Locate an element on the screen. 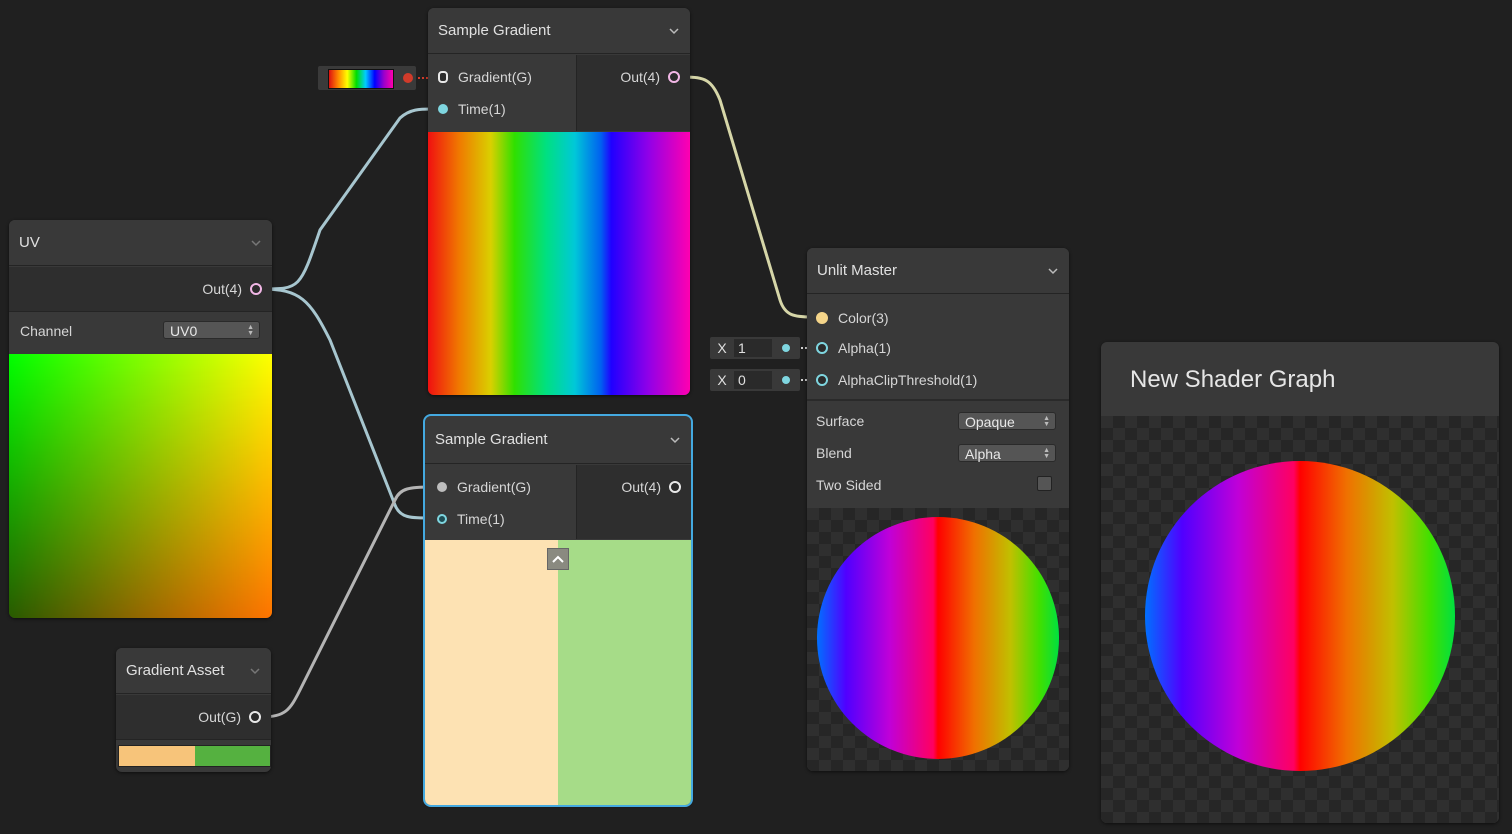 The width and height of the screenshot is (1512, 834). alpha-axis-label: X is located at coordinates (722, 348).